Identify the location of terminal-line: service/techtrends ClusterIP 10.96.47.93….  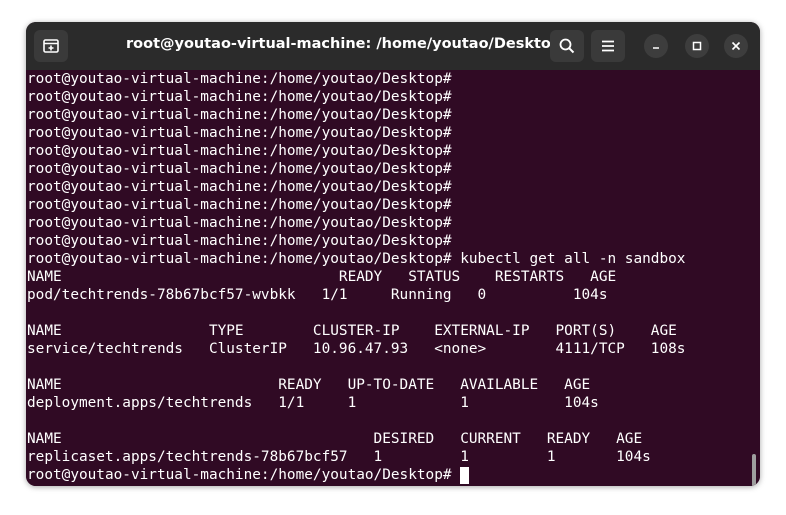
(356, 349).